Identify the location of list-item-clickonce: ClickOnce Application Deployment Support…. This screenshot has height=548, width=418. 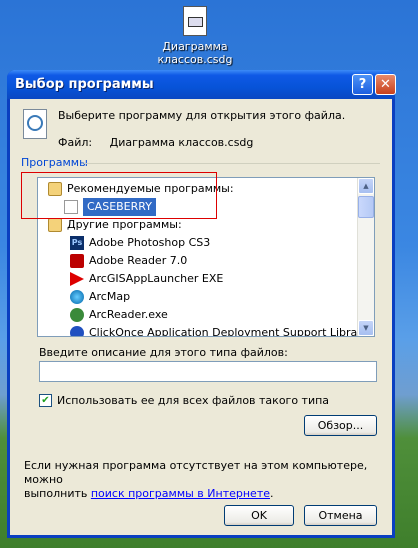
(219, 330).